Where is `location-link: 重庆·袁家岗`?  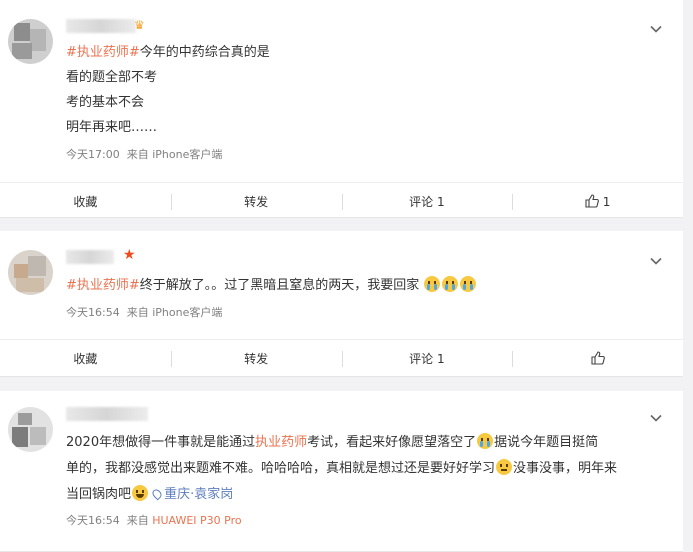
location-link: 重庆·袁家岗 is located at coordinates (191, 494).